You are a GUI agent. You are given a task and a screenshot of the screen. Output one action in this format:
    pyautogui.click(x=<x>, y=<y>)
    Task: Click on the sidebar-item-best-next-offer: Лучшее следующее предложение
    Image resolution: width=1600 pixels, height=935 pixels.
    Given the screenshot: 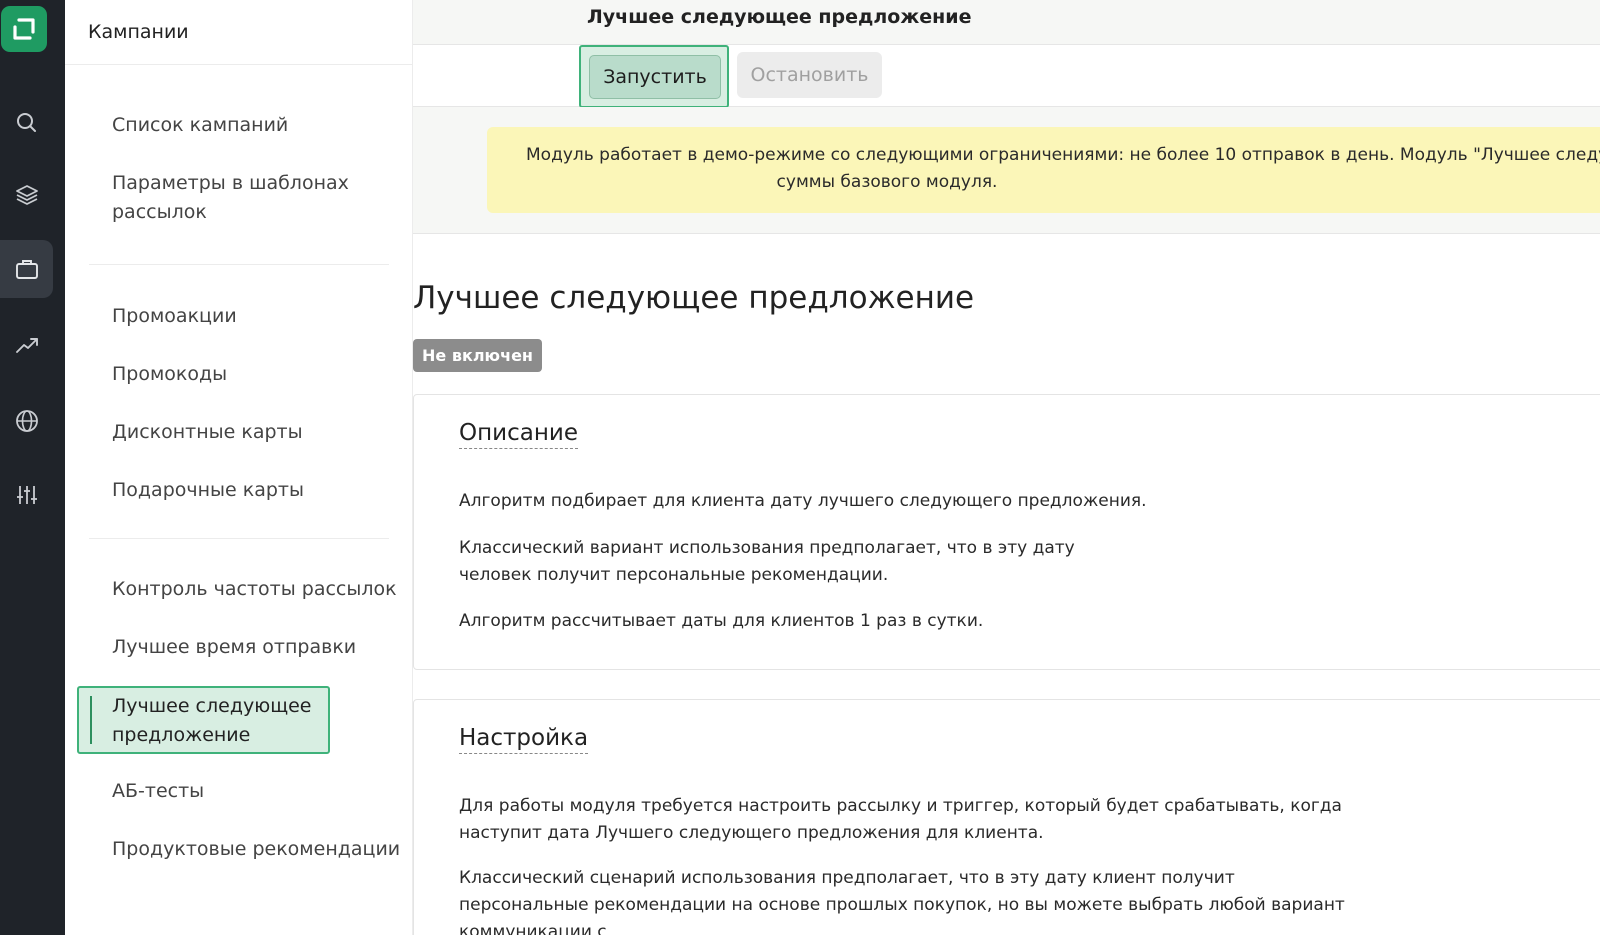 What is the action you would take?
    pyautogui.click(x=203, y=720)
    